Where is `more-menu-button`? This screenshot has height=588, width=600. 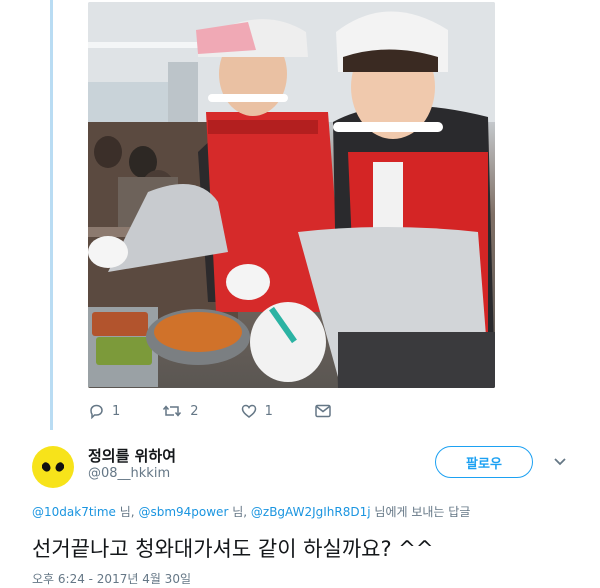 more-menu-button is located at coordinates (560, 461).